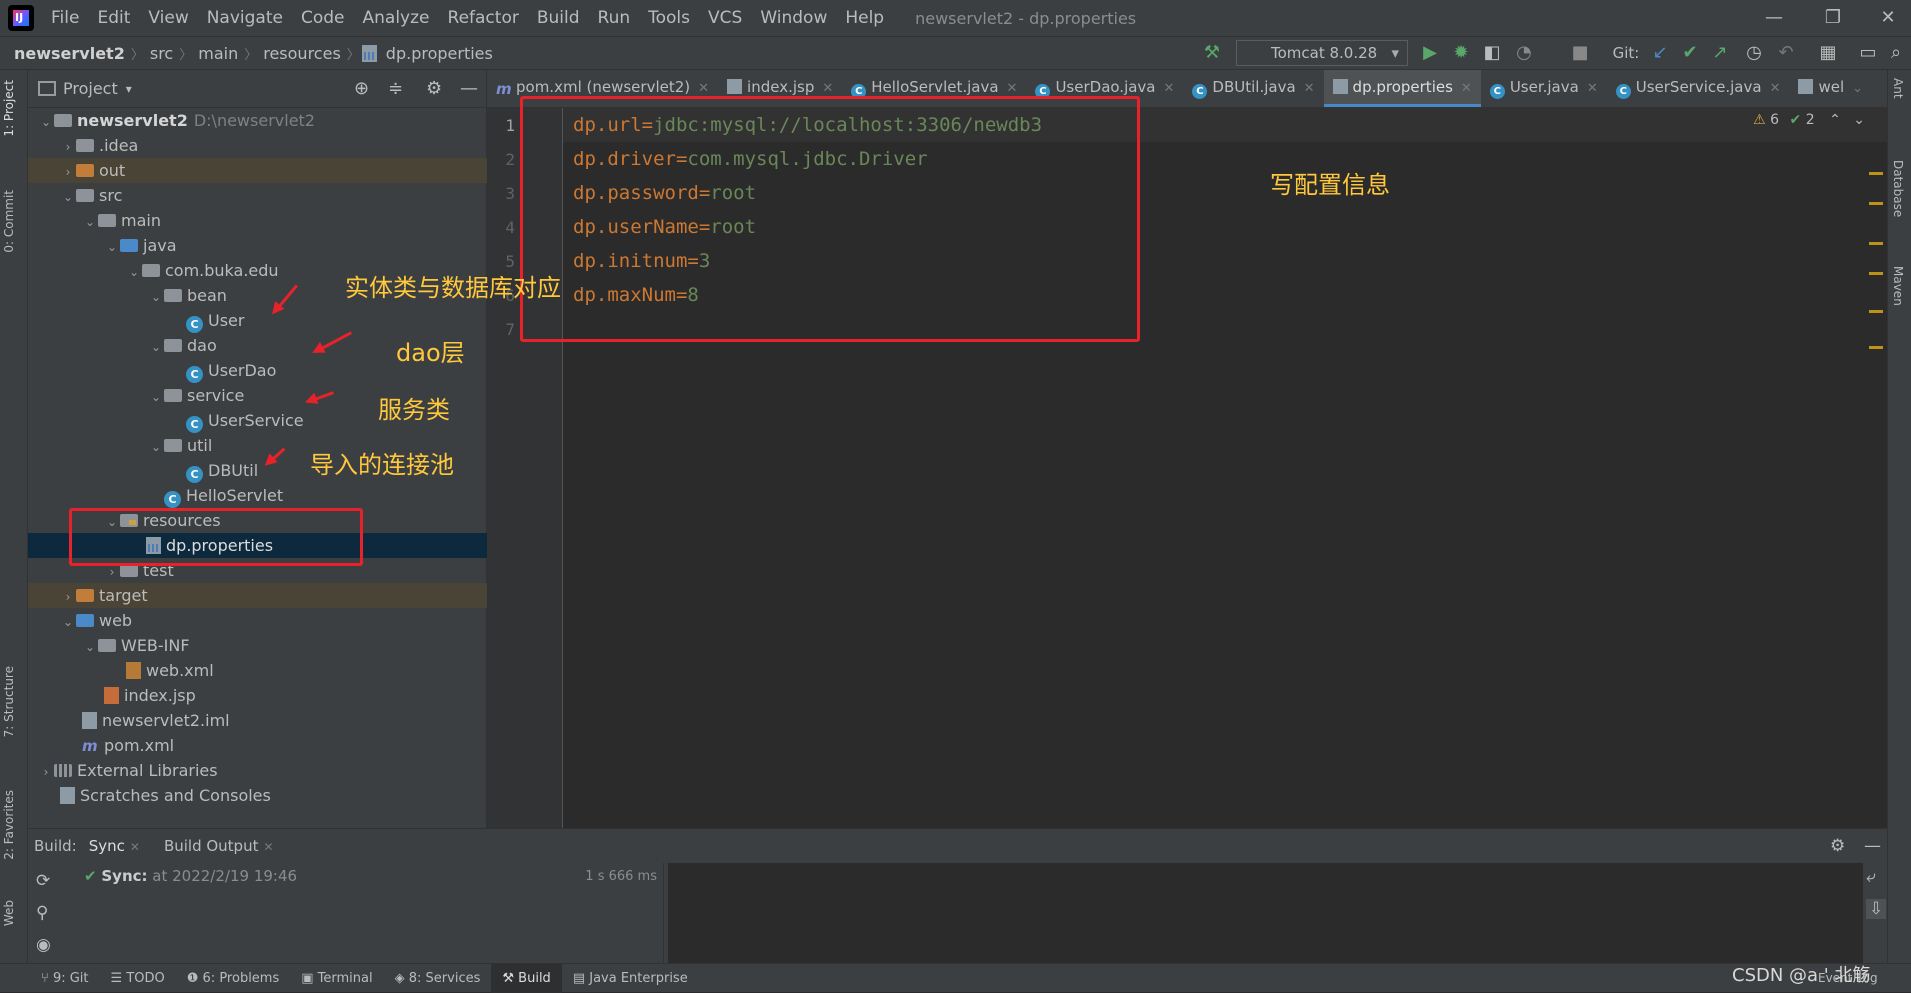 The height and width of the screenshot is (993, 1911). Describe the element at coordinates (9, 701) in the screenshot. I see `tool-tab-structure: 7: Structure` at that location.